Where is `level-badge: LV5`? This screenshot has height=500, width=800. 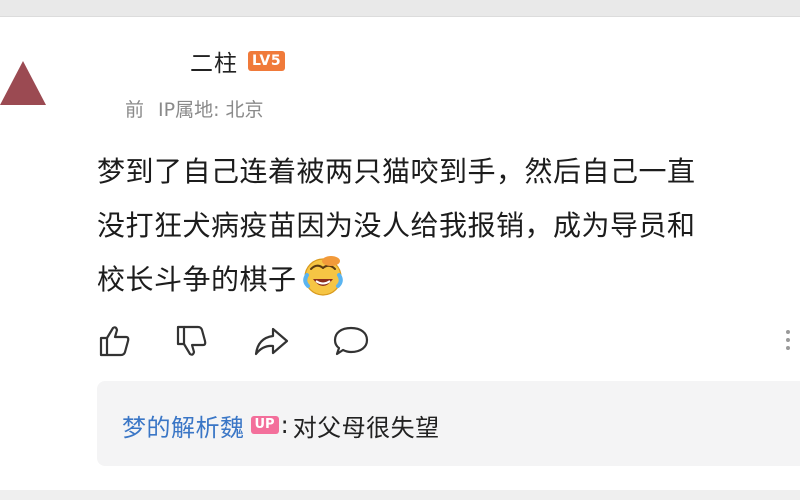 level-badge: LV5 is located at coordinates (267, 61).